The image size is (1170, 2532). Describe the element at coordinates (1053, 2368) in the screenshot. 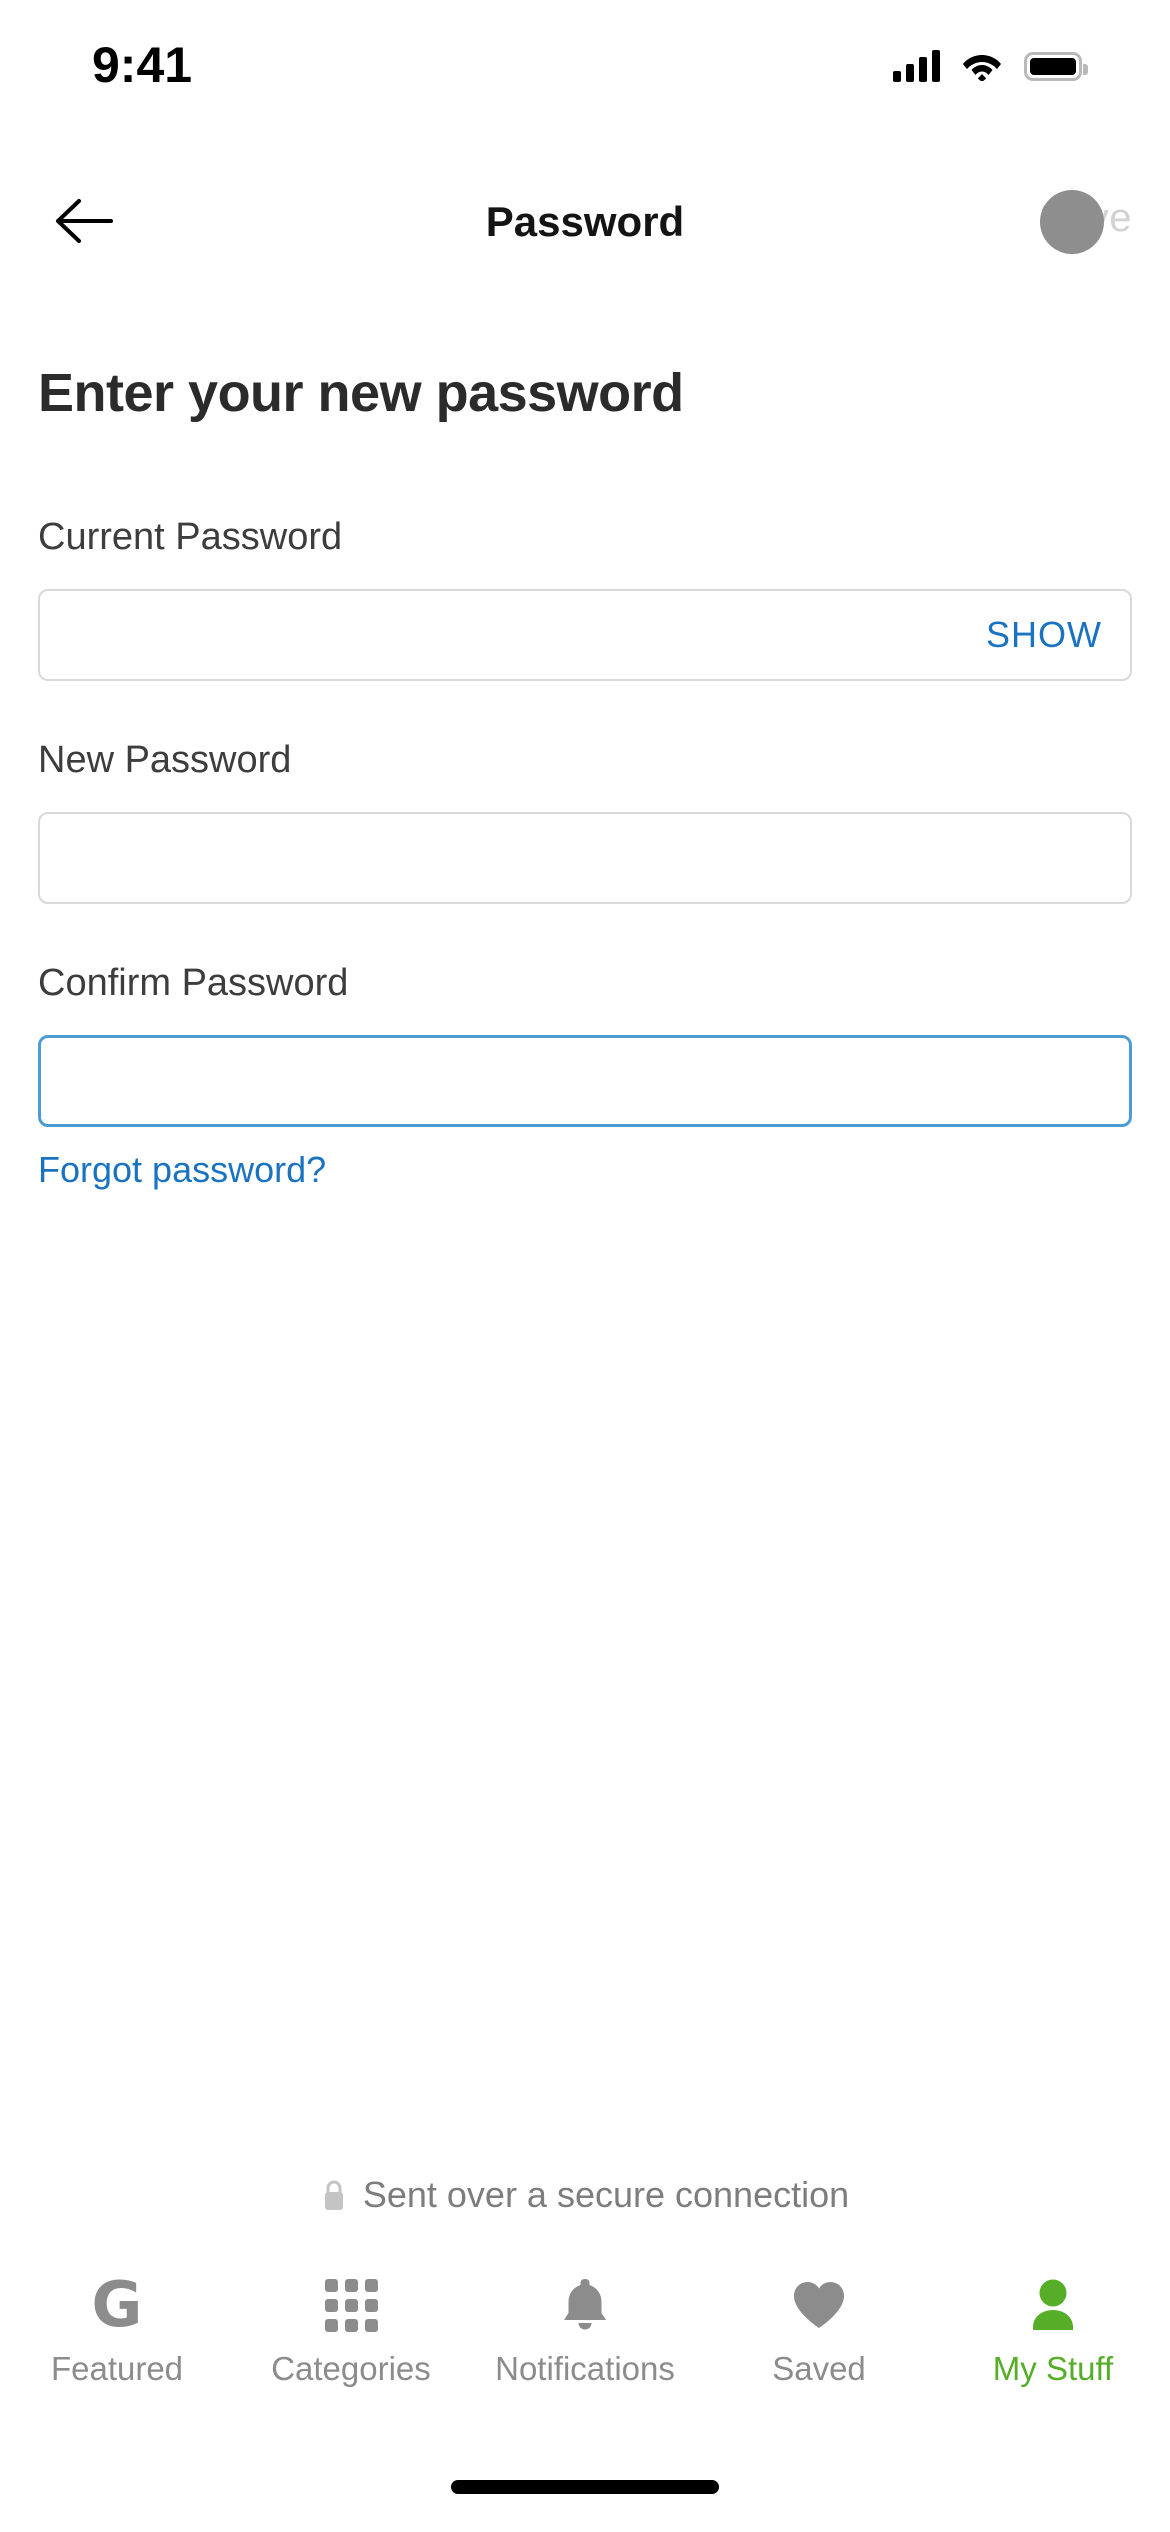

I see `tab-label-my-stuff: My Stuff` at that location.